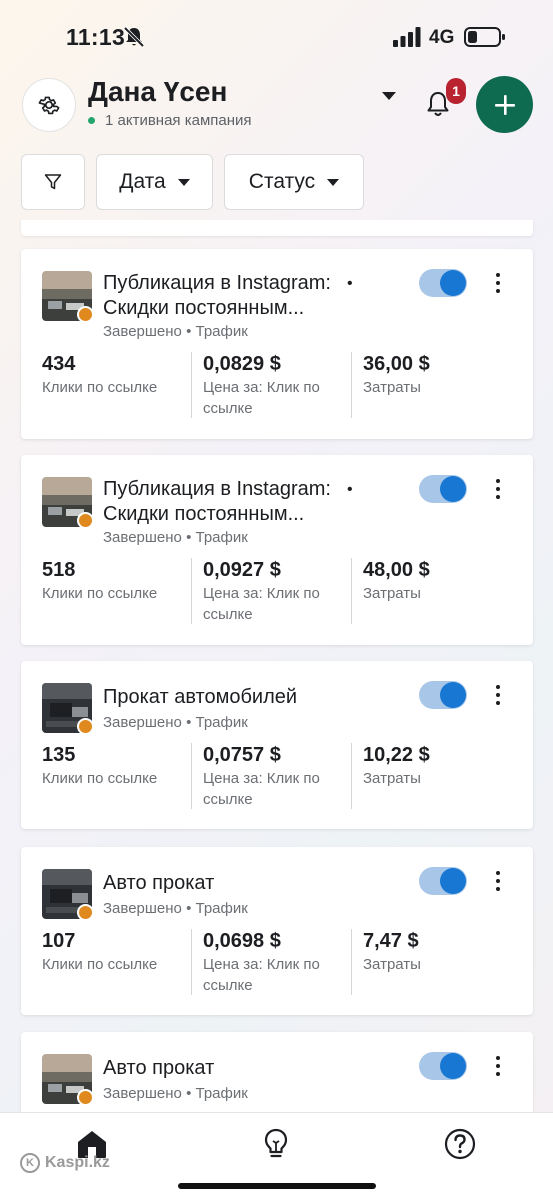 The width and height of the screenshot is (553, 1200). I want to click on metric-spend: 7,47 $ Затраты, so click(431, 962).